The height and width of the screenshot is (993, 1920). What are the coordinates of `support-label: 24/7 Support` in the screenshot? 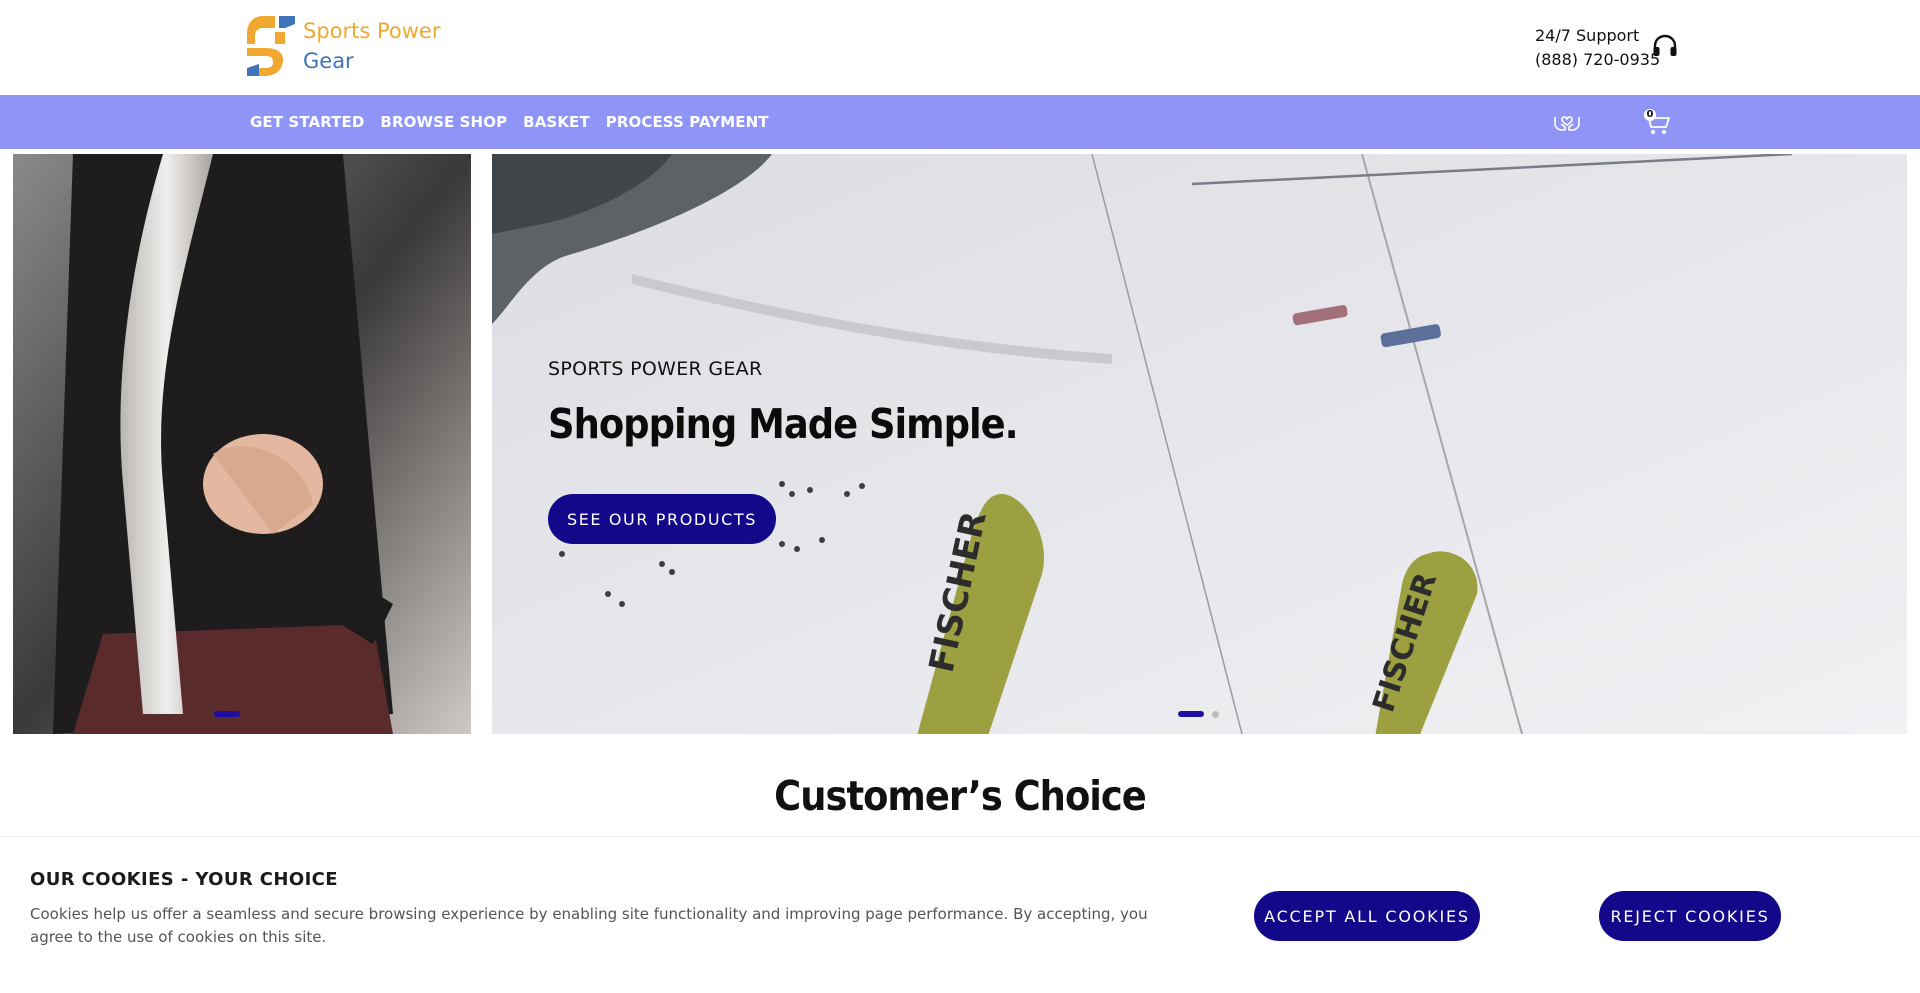 It's located at (1587, 35).